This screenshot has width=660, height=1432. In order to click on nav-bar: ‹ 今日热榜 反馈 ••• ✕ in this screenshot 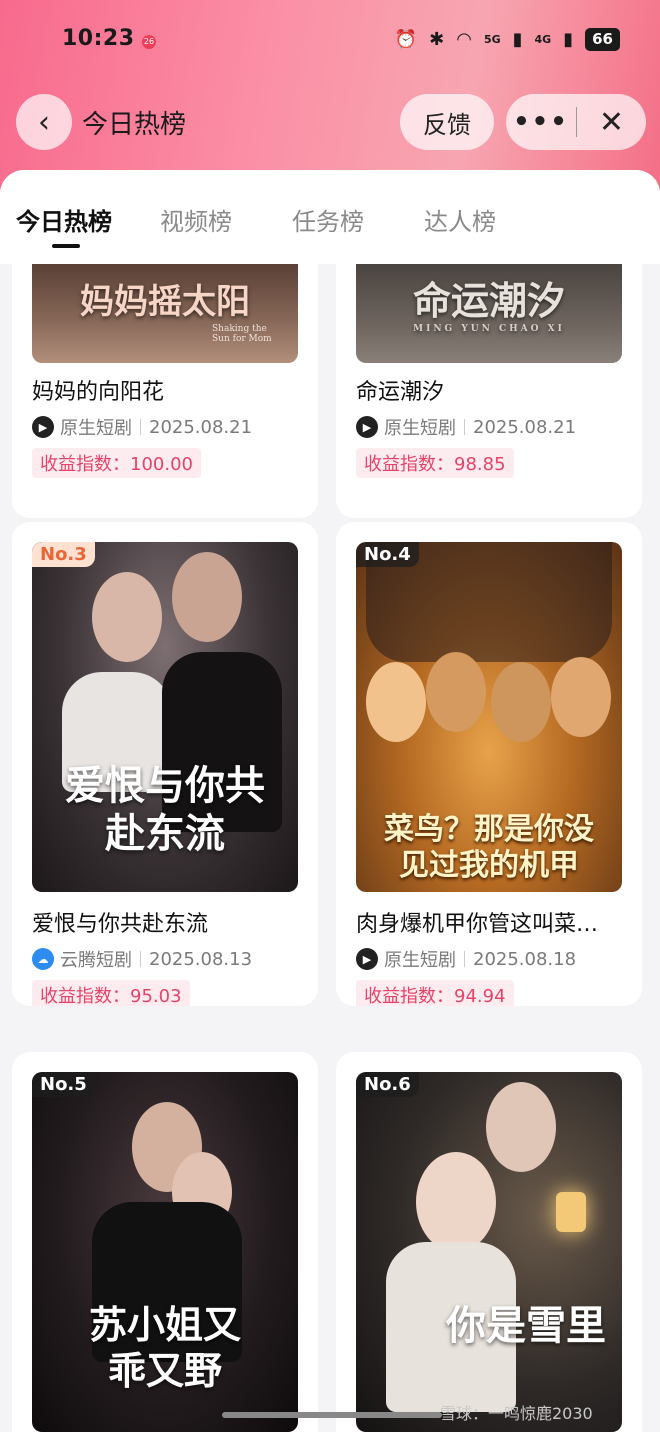, I will do `click(330, 122)`.